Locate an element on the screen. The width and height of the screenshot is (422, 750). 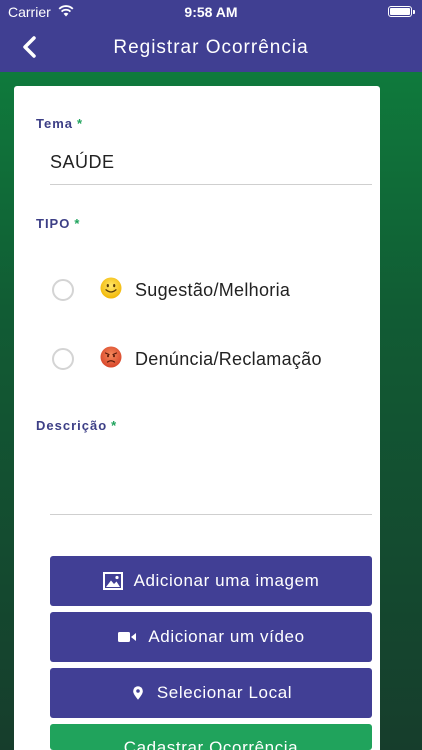
page-title: Registrar Ocorrência is located at coordinates (211, 47).